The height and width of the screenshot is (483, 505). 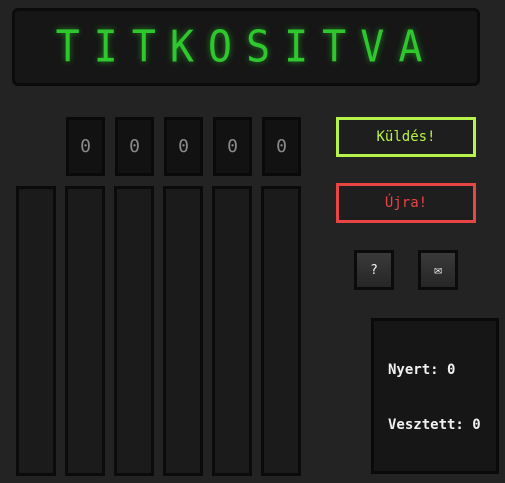 I want to click on mail-button: ✉, so click(x=438, y=270).